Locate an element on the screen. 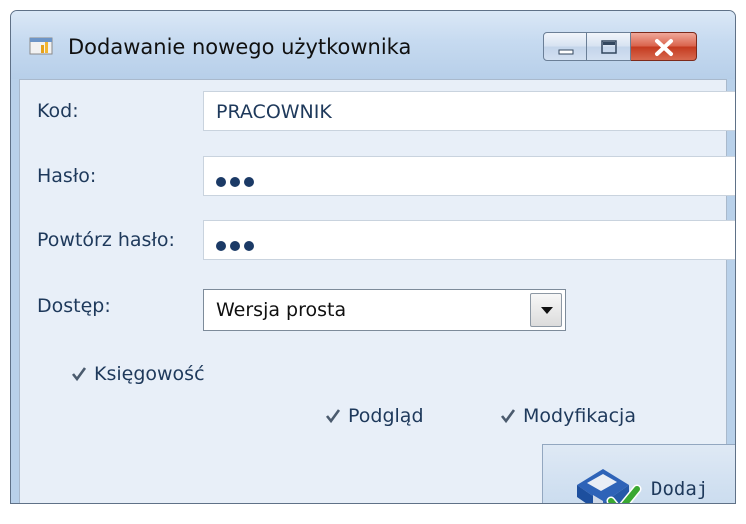 The width and height of the screenshot is (746, 524). dodaj-button: Dodaj is located at coordinates (638, 473).